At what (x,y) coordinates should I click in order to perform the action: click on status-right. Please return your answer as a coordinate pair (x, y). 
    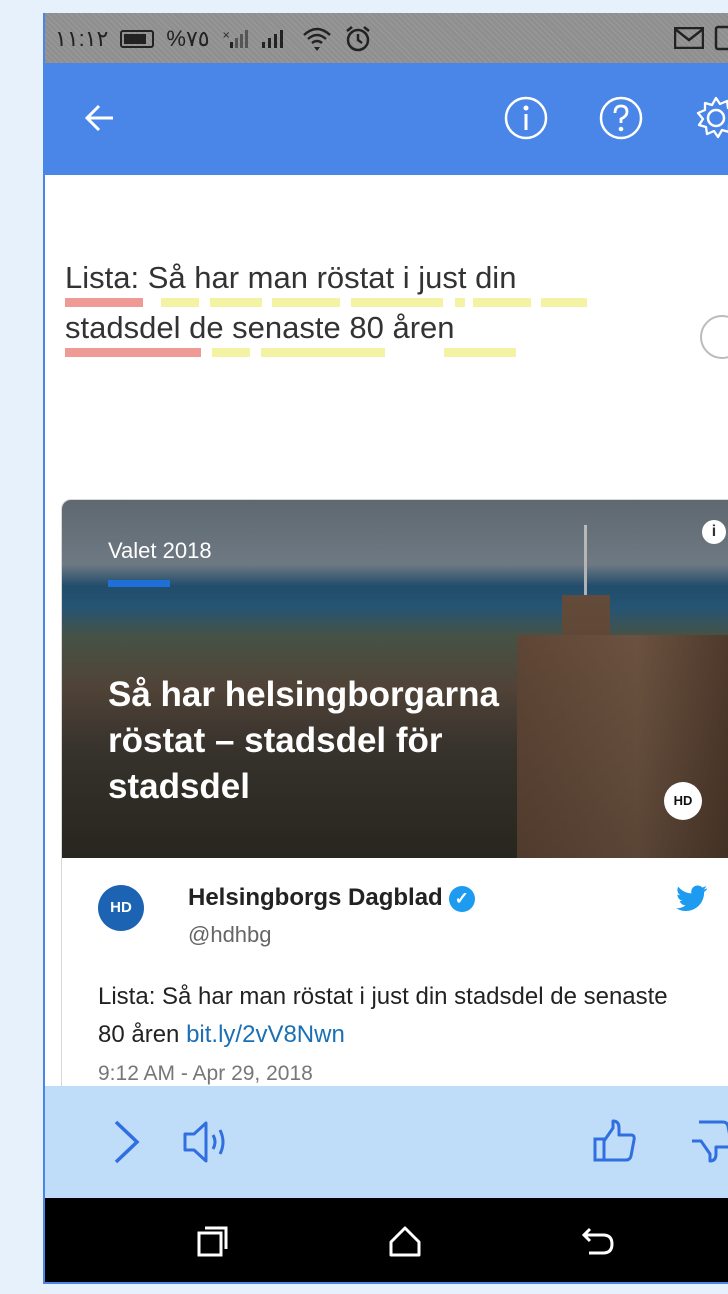
    Looking at the image, I should click on (701, 38).